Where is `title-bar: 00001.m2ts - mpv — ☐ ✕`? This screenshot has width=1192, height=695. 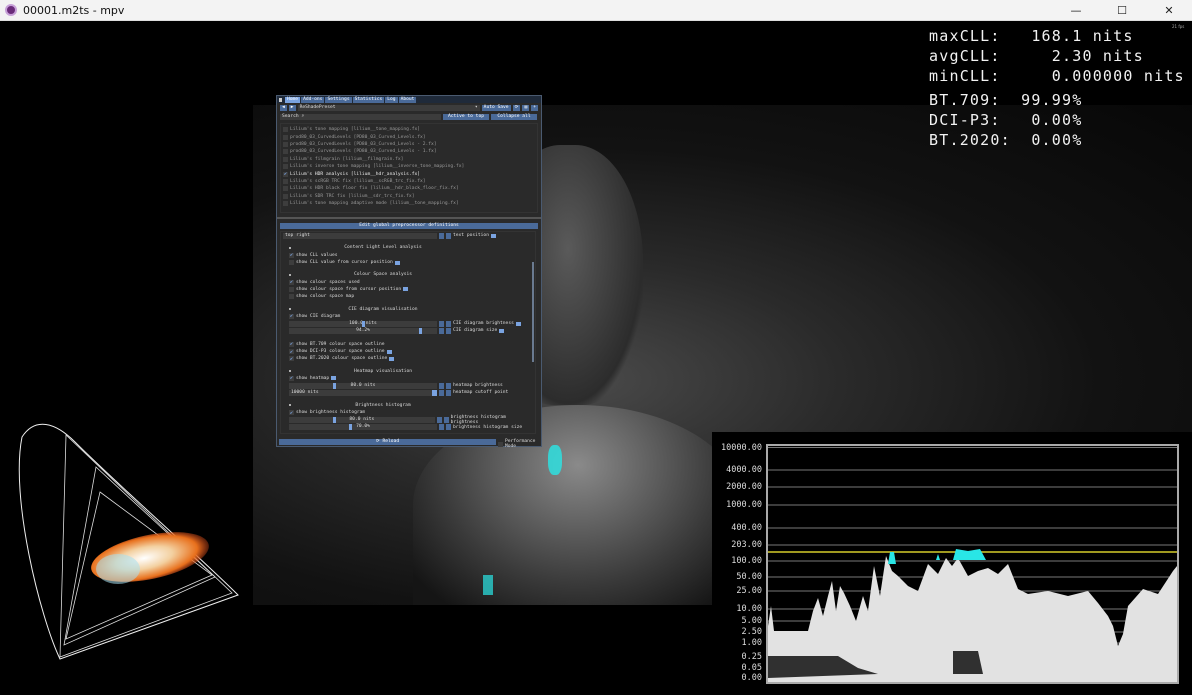 title-bar: 00001.m2ts - mpv — ☐ ✕ is located at coordinates (596, 10).